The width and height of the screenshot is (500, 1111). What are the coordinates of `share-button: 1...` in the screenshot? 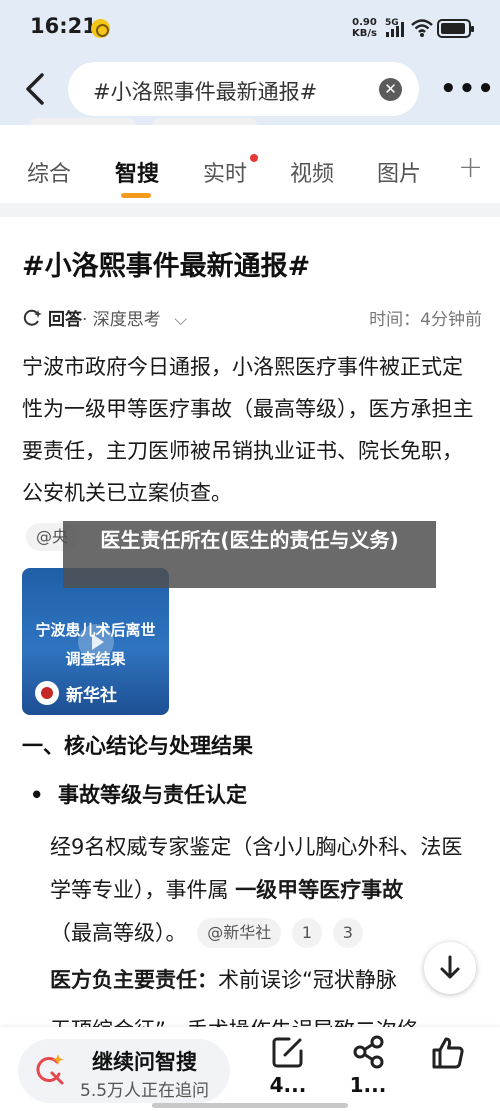 It's located at (368, 1066).